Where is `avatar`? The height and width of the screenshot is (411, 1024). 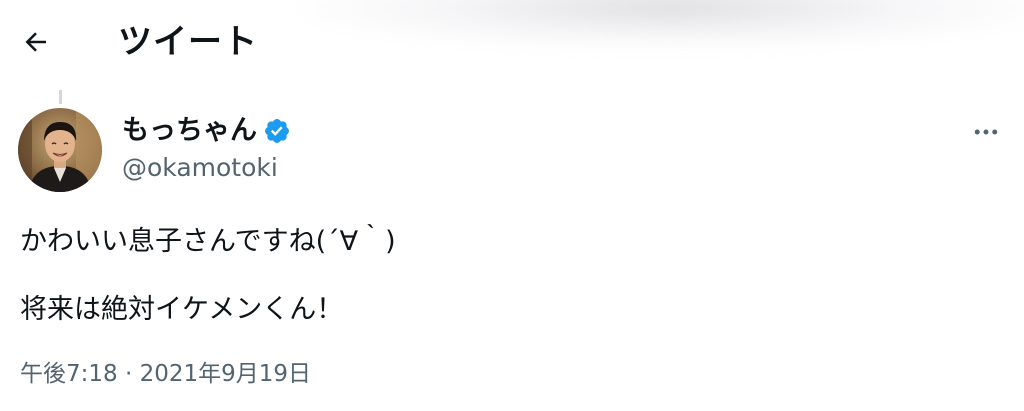 avatar is located at coordinates (60, 150).